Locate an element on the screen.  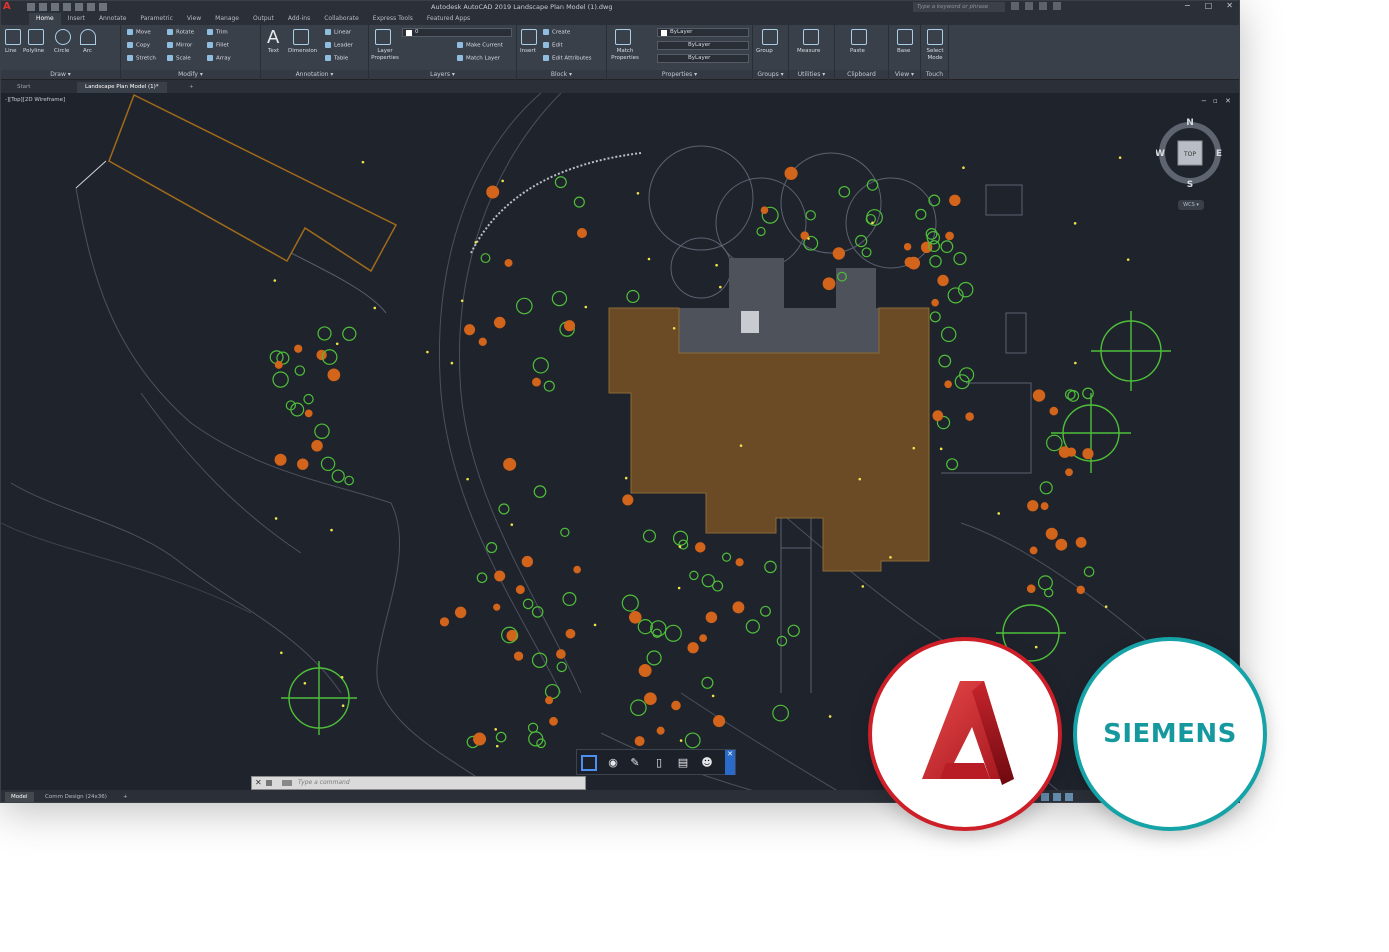
help-icon is located at coordinates (1057, 6).